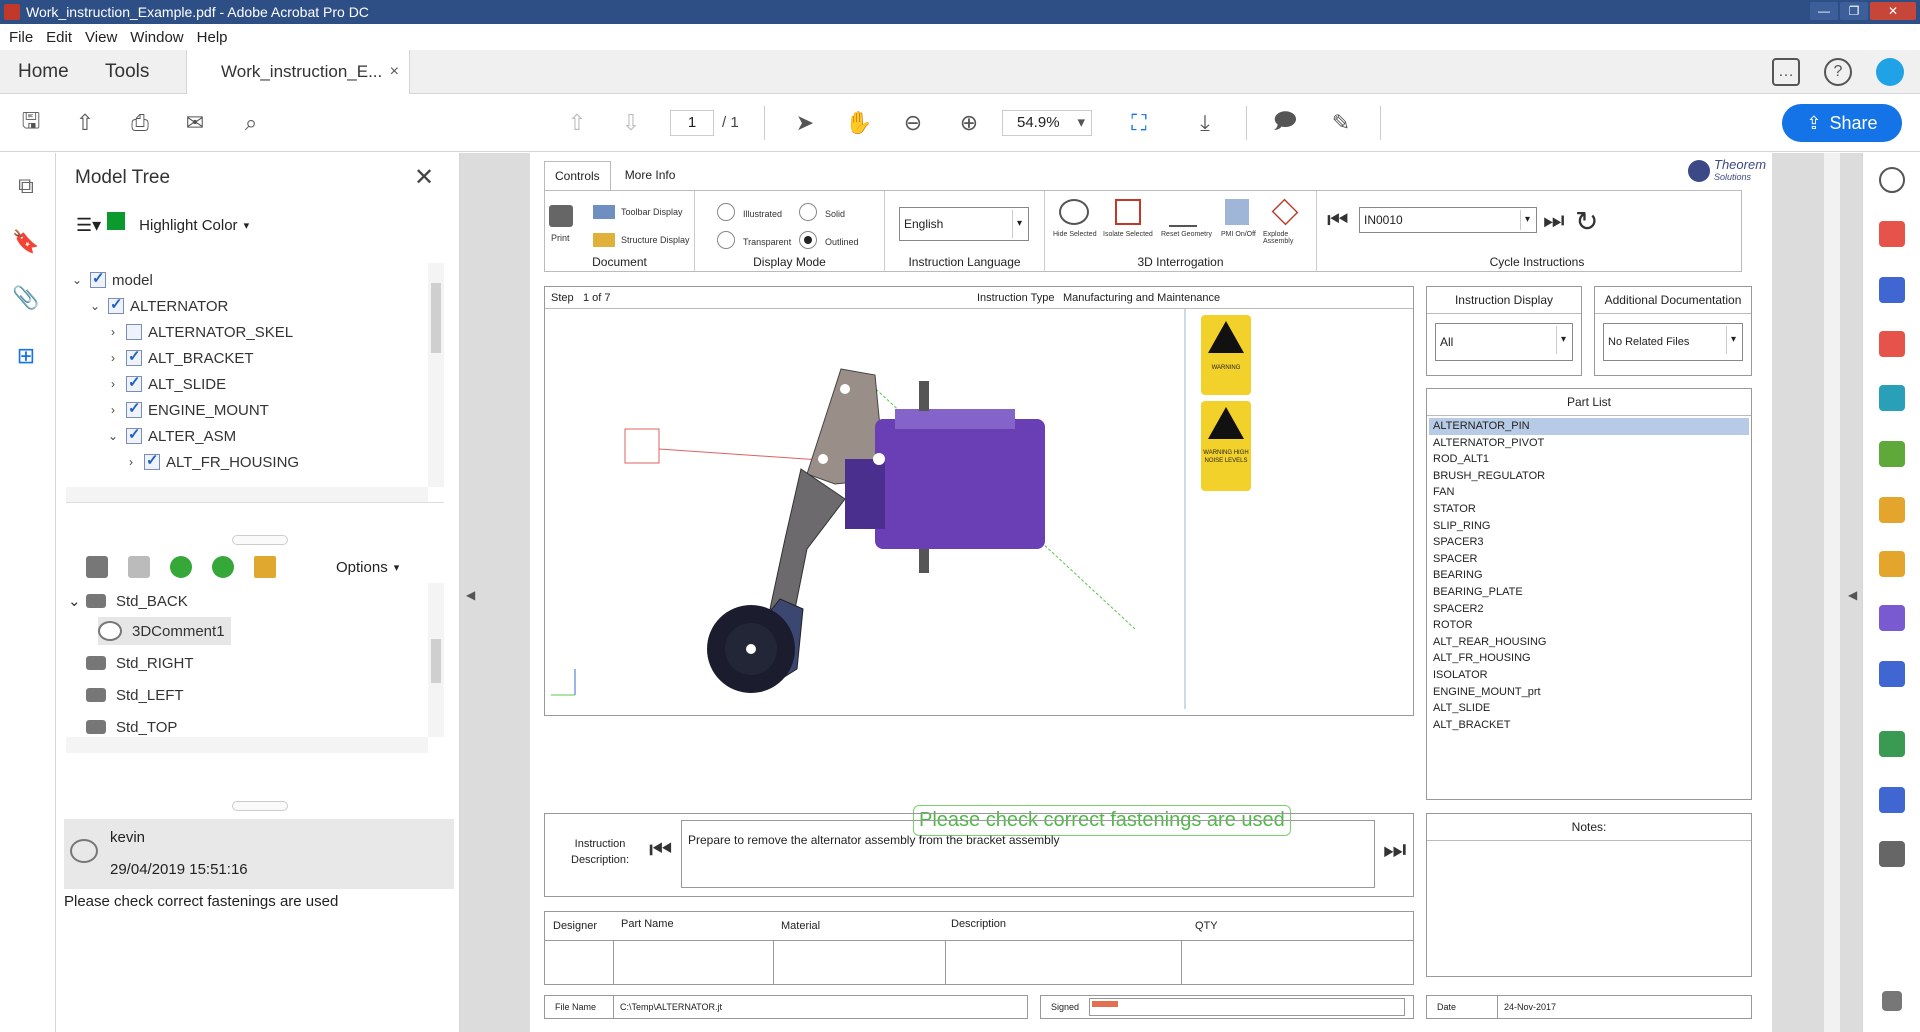  What do you see at coordinates (1074, 212) in the screenshot?
I see `hide-selected-icon` at bounding box center [1074, 212].